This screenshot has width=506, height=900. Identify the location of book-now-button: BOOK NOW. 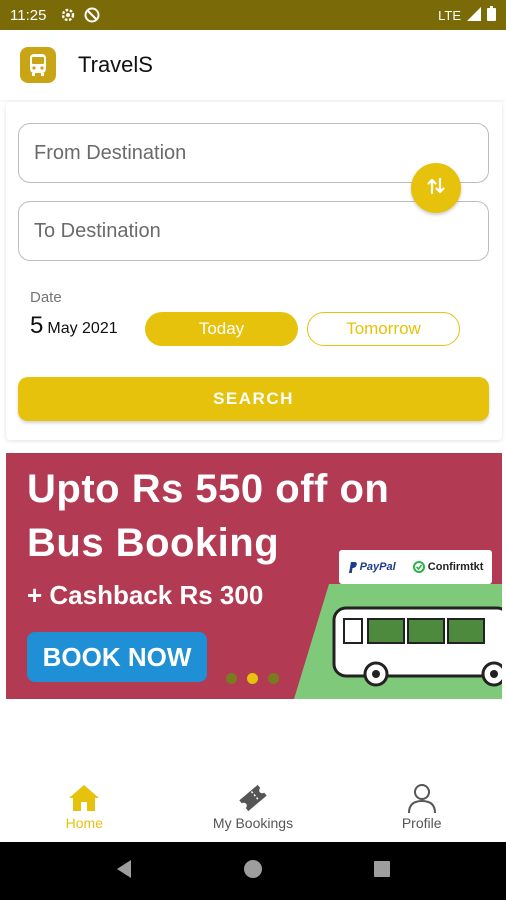
(117, 657).